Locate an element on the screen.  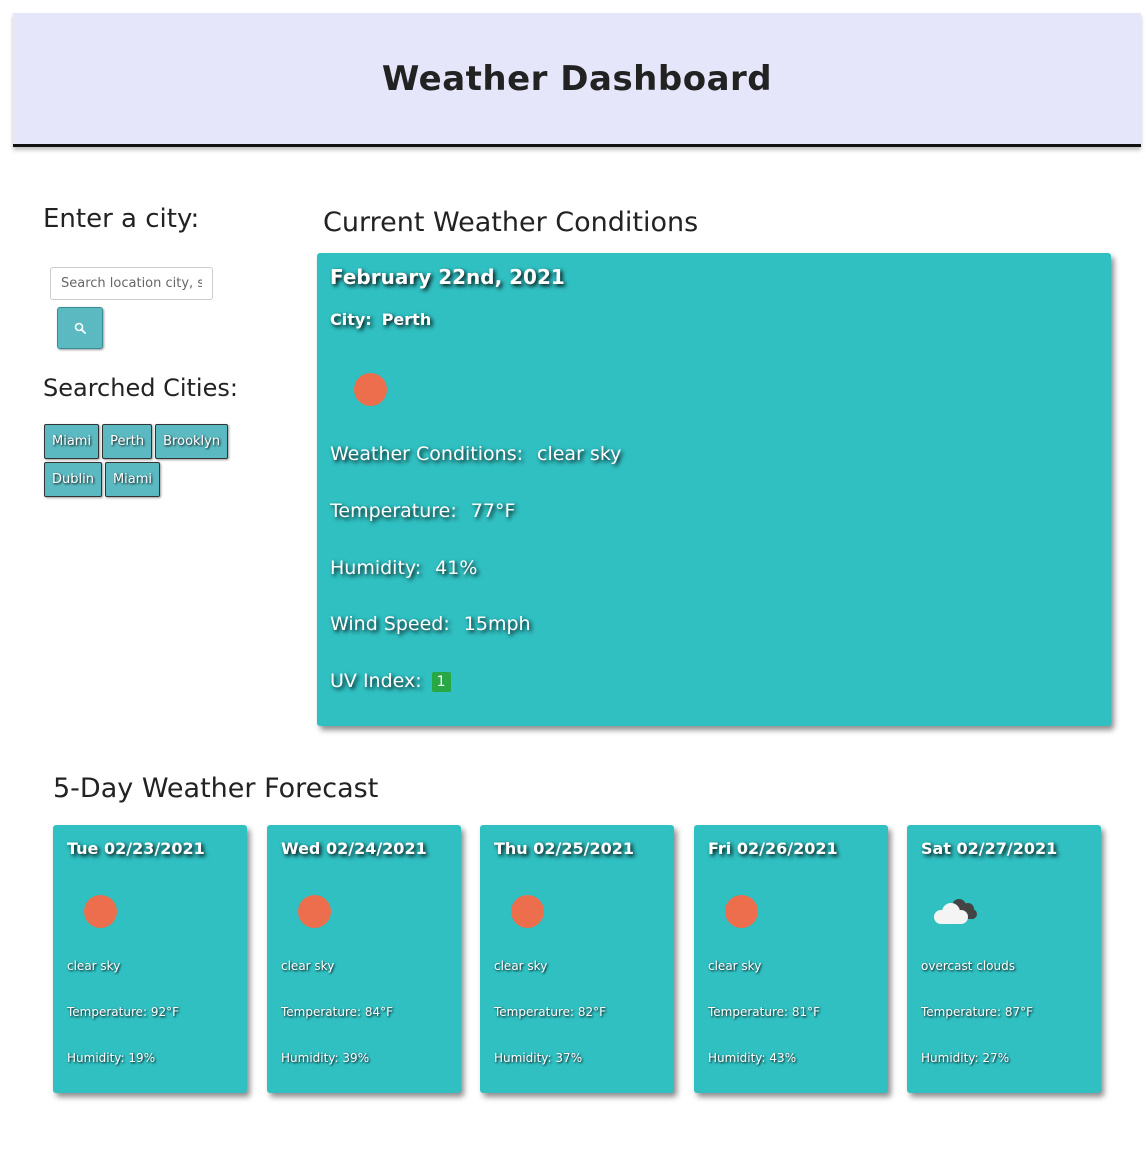
city-button-dublin: Dublin is located at coordinates (73, 479).